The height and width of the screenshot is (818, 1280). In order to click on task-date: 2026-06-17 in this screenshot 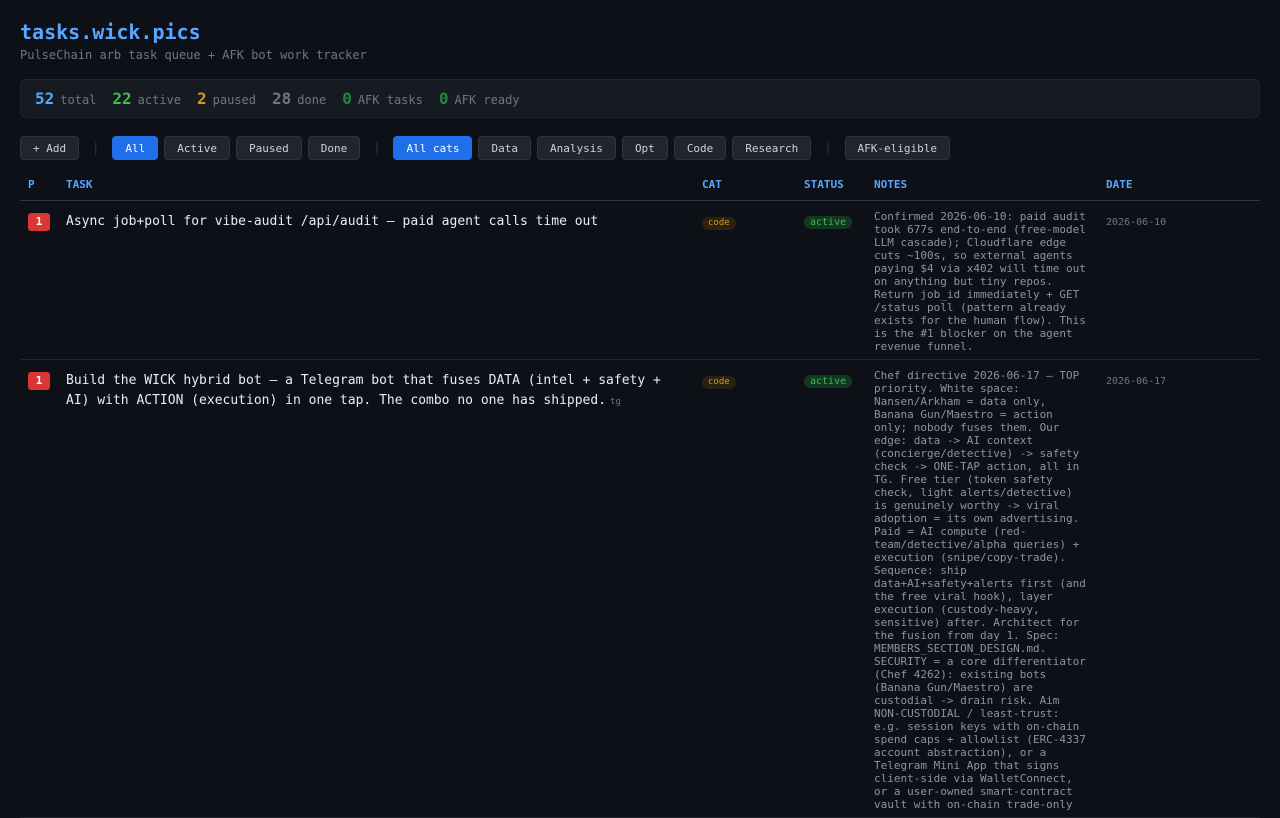, I will do `click(1136, 381)`.